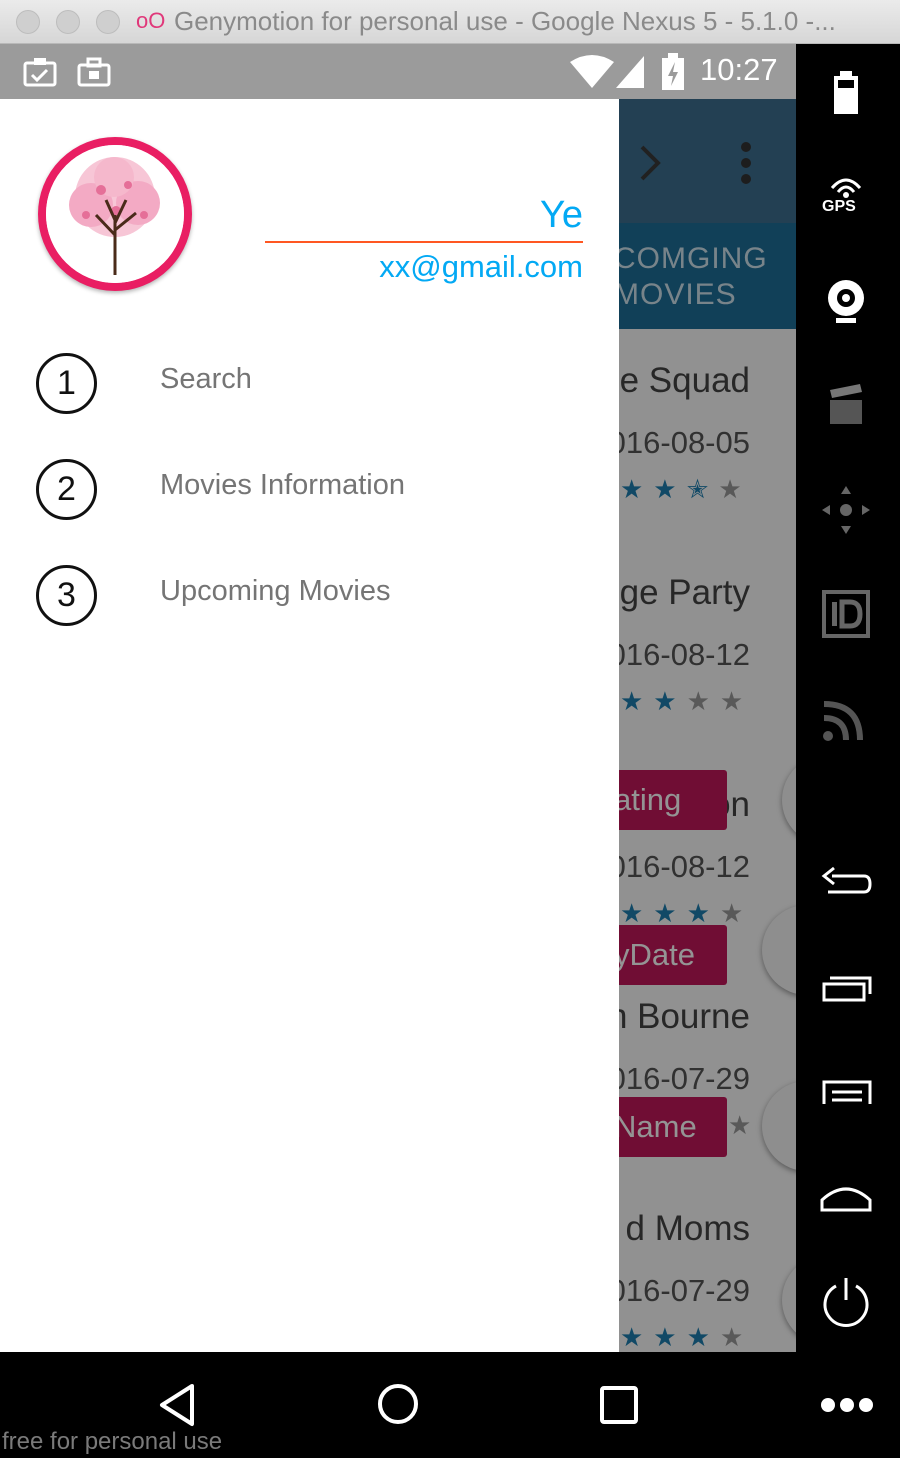 The image size is (900, 1458). Describe the element at coordinates (630, 72) in the screenshot. I see `cell-signal-icon` at that location.